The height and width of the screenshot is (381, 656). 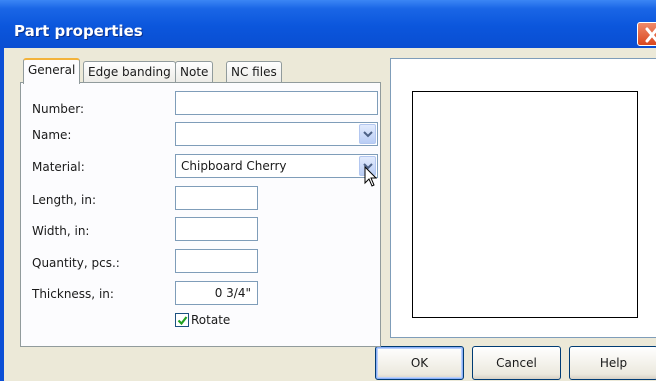 I want to click on name-dropdown-button, so click(x=367, y=134).